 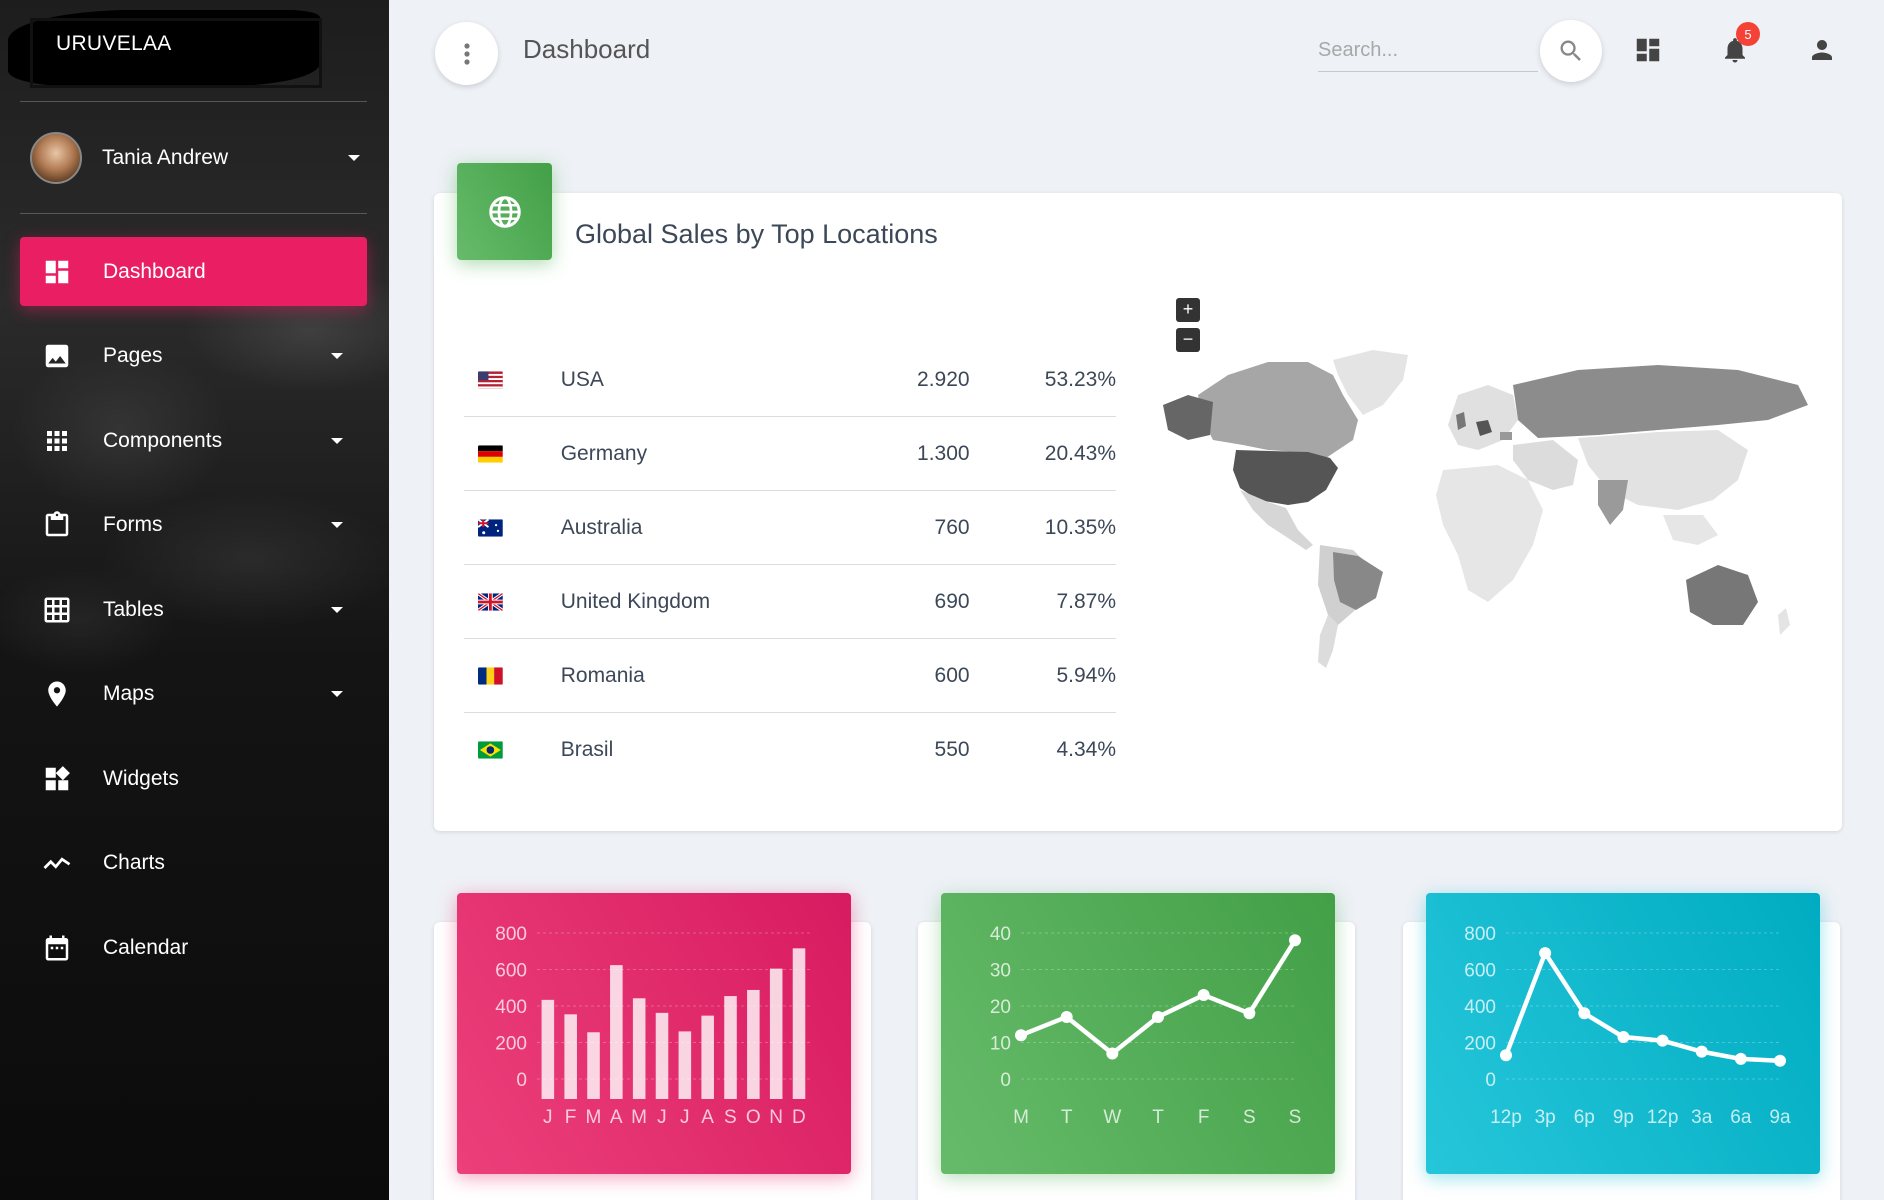 What do you see at coordinates (193, 524) in the screenshot?
I see `sidebar-item-forms: Forms` at bounding box center [193, 524].